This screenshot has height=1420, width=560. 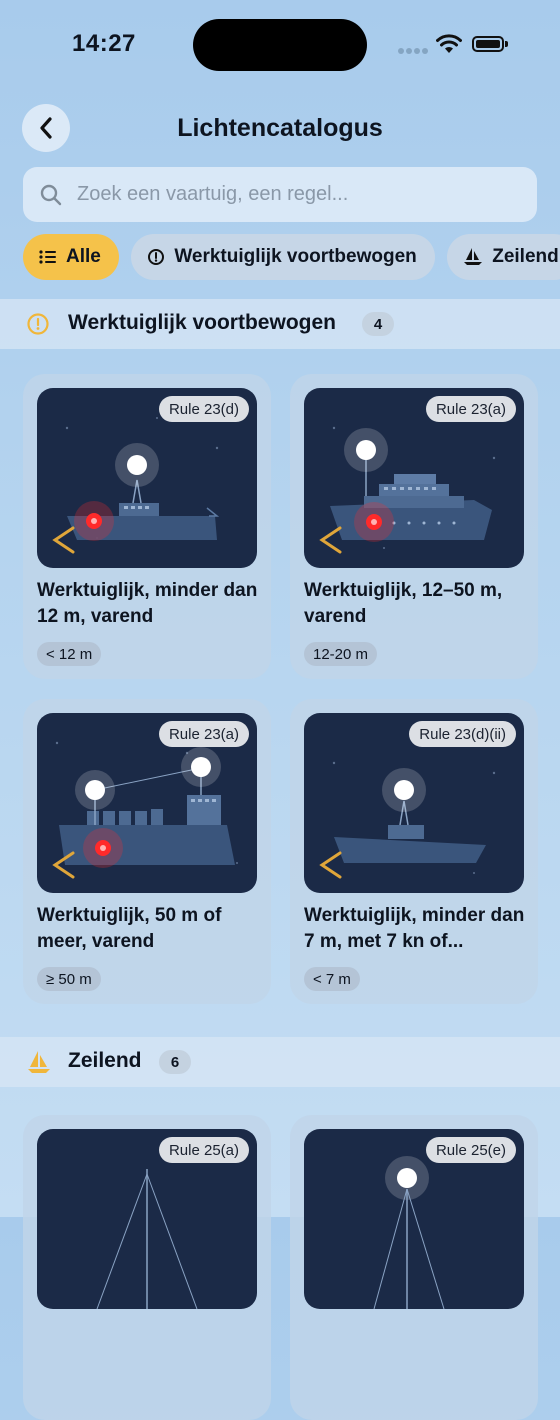 What do you see at coordinates (147, 478) in the screenshot?
I see `vessel-illustration: Rule 23(d)` at bounding box center [147, 478].